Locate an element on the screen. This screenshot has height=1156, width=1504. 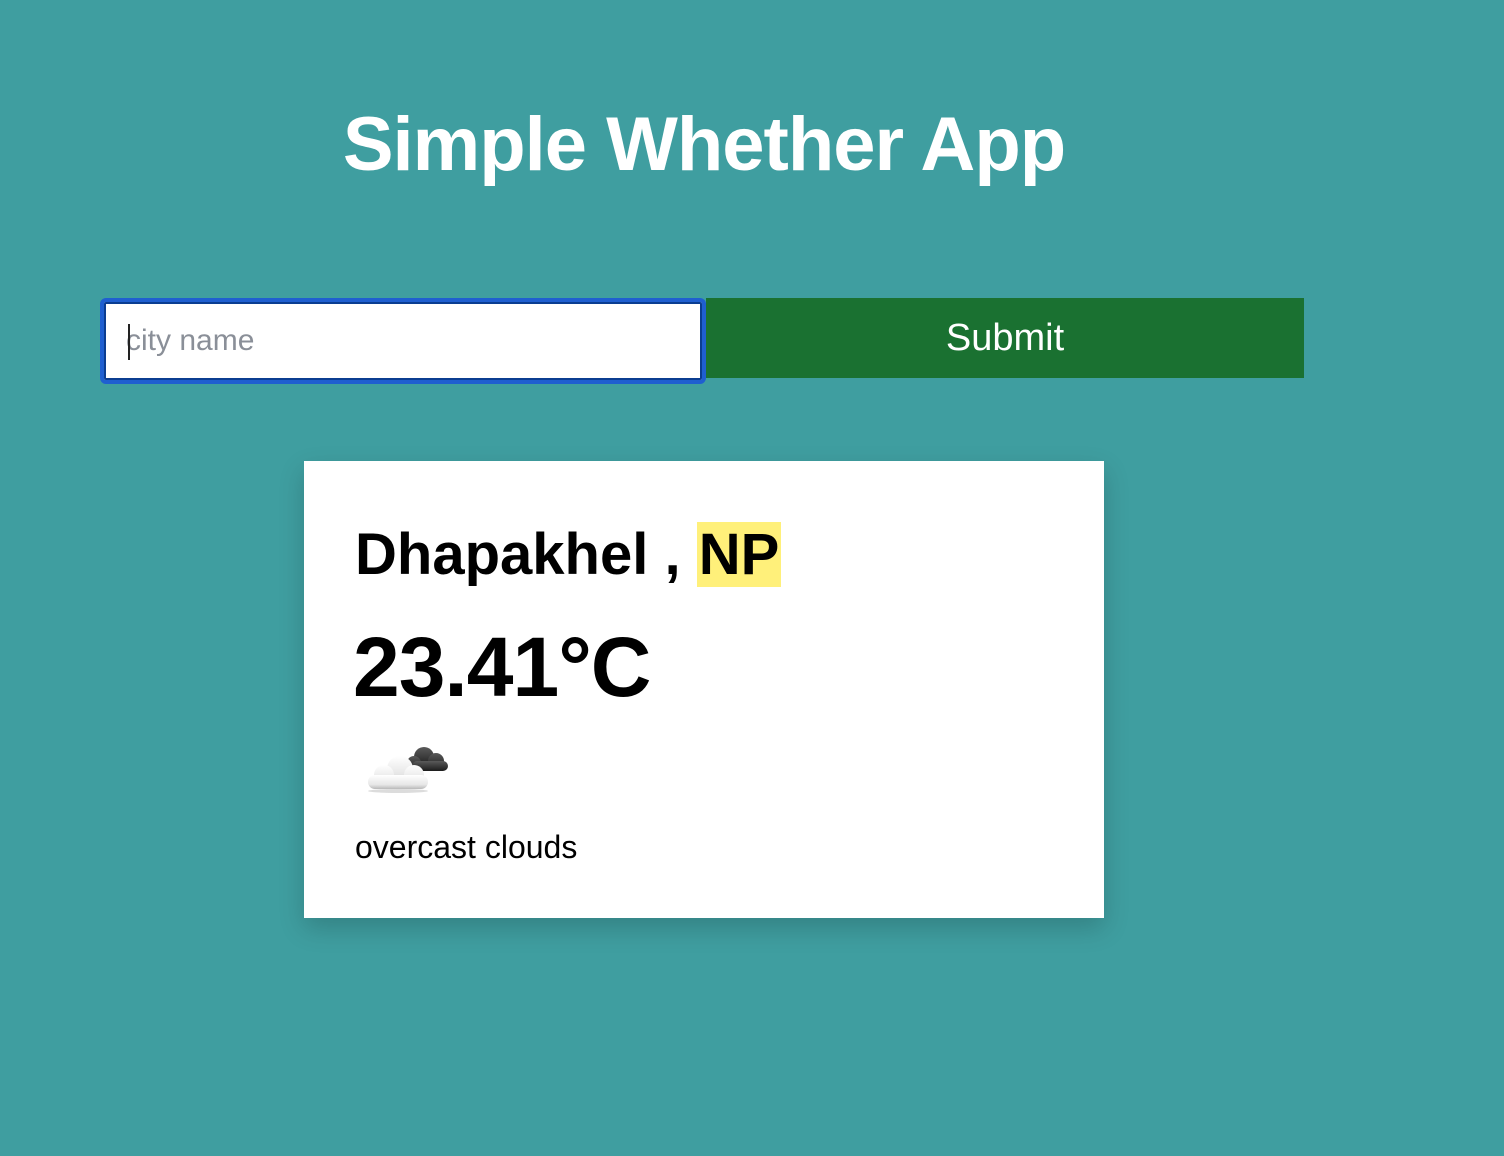
city-name: Dhapakhel is located at coordinates (502, 554).